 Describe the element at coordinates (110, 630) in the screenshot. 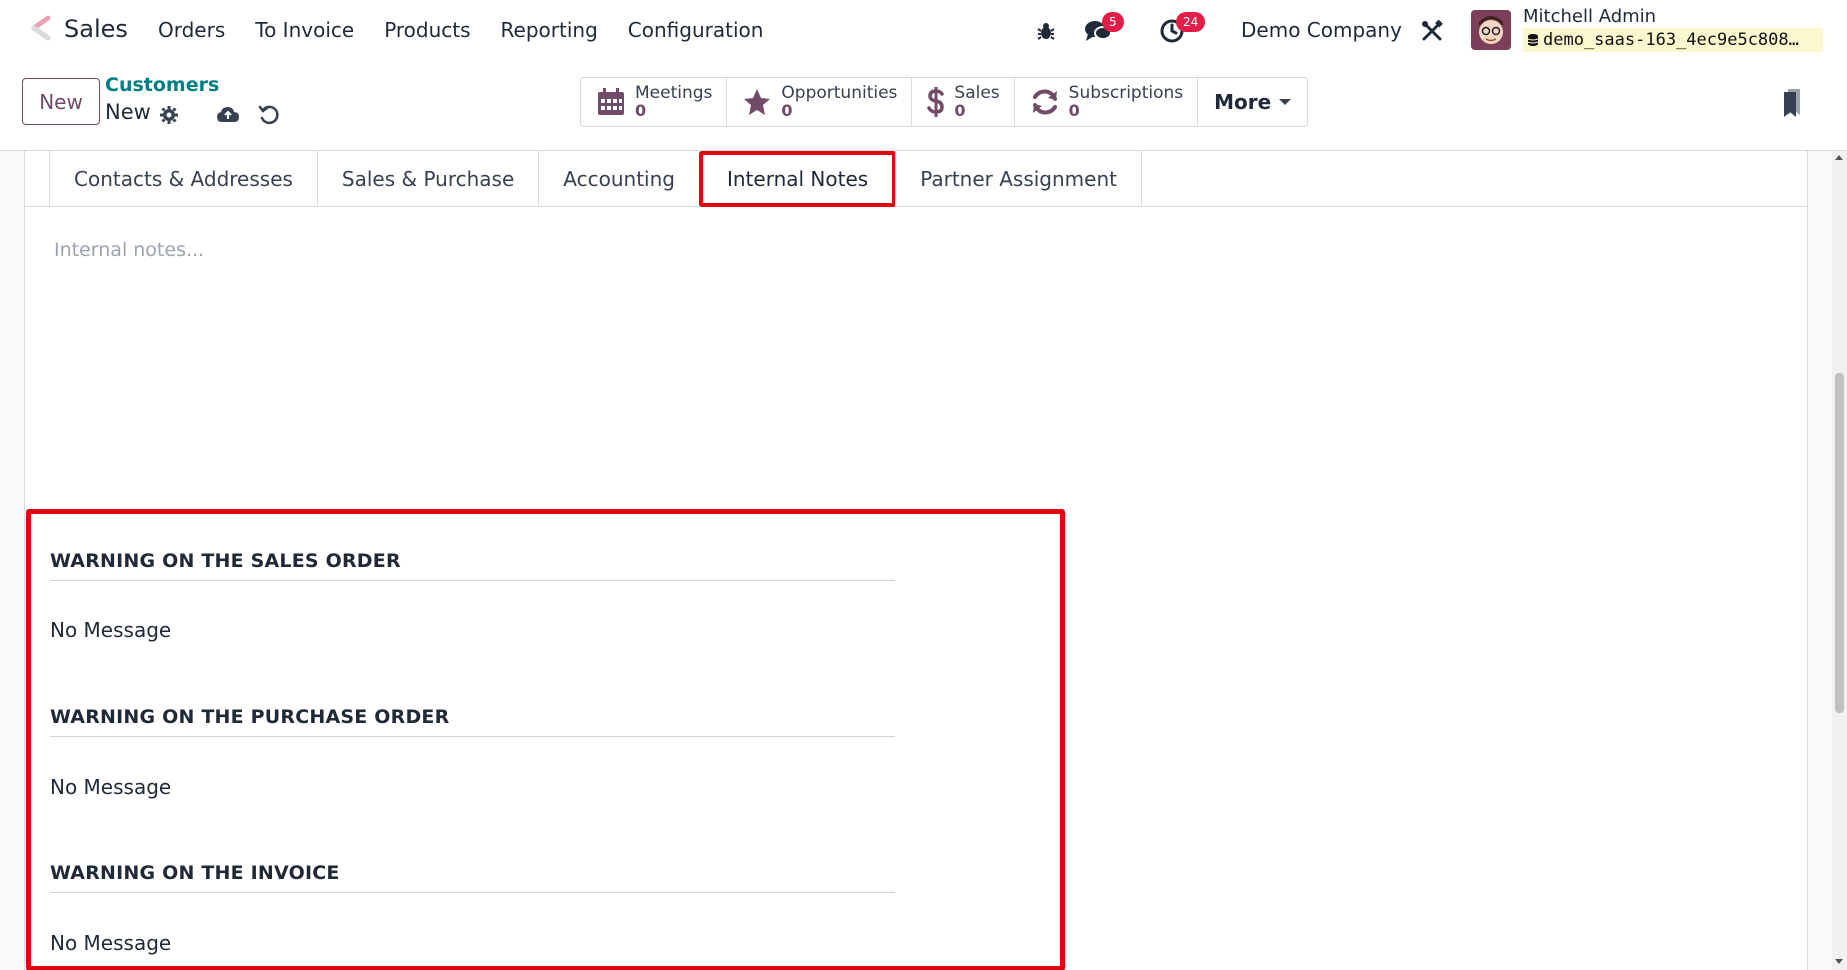

I see `warning-sales-order-select: No Message` at that location.